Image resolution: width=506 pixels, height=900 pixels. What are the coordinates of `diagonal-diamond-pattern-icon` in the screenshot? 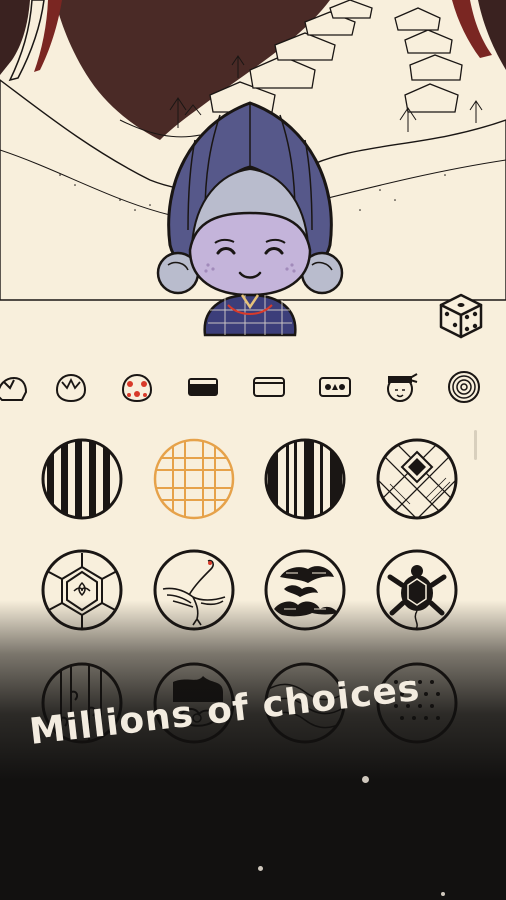 It's located at (417, 479).